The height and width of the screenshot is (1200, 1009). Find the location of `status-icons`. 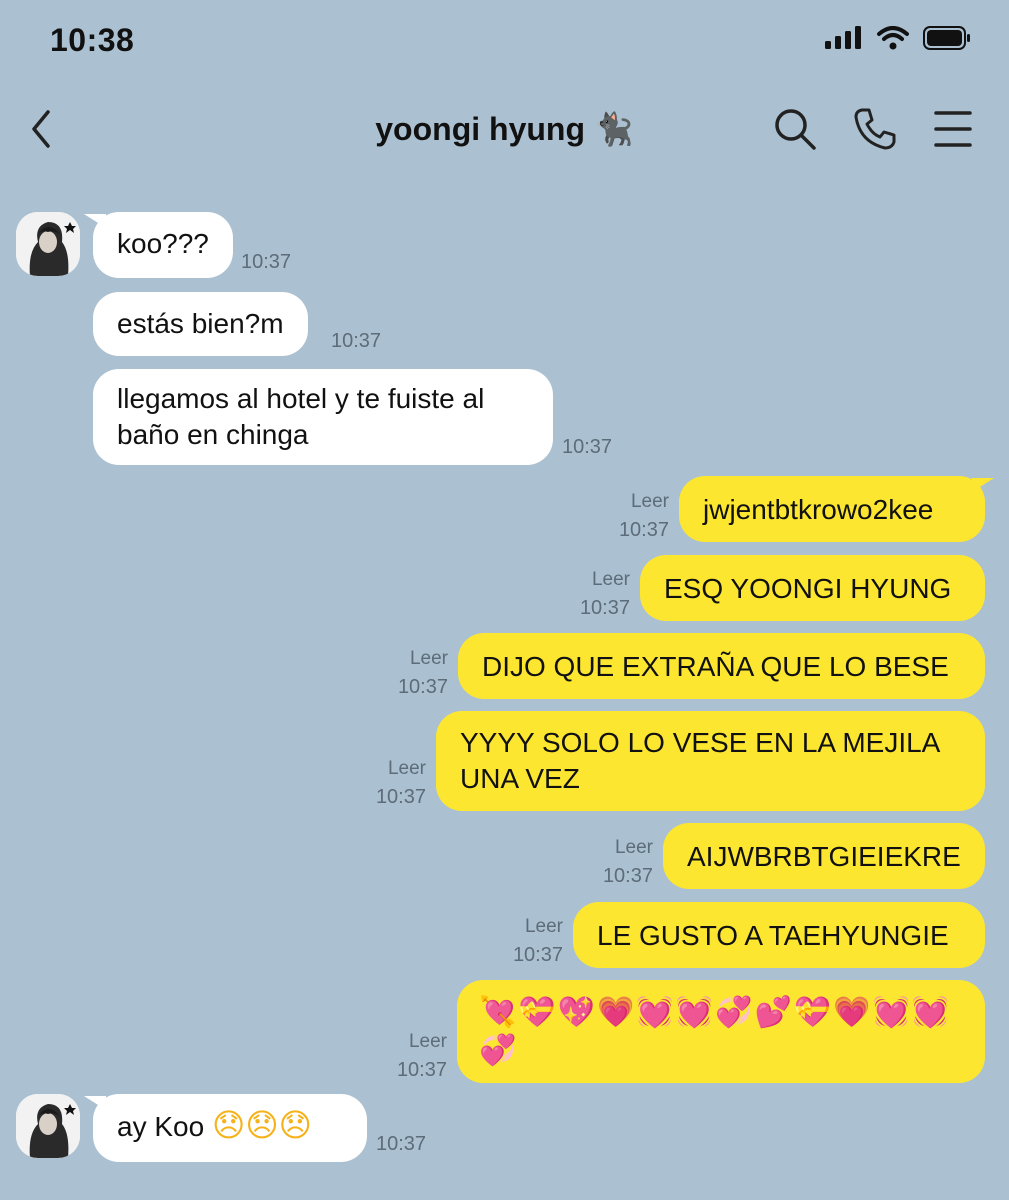

status-icons is located at coordinates (898, 38).